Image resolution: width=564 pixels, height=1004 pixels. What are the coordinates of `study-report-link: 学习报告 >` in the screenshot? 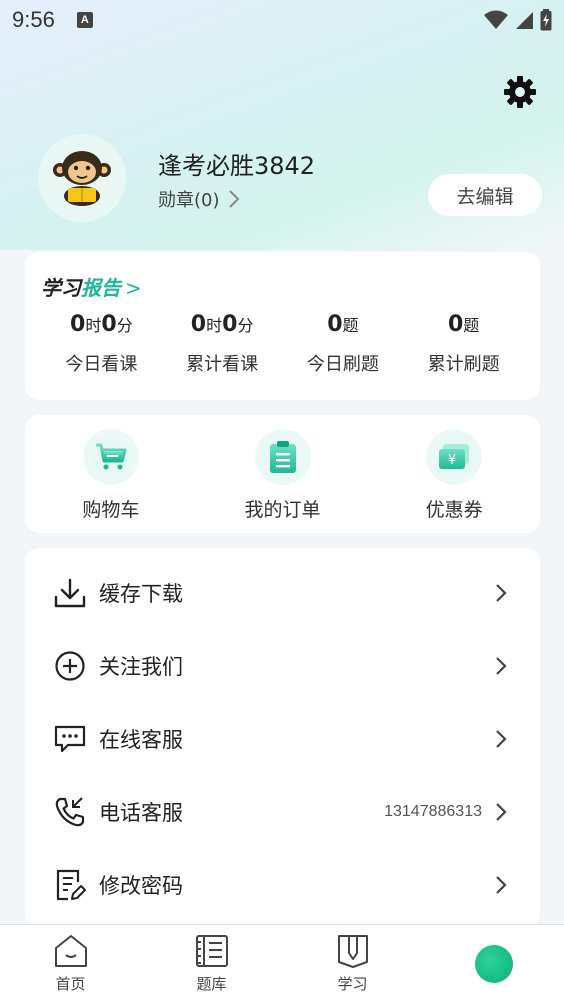 It's located at (91, 286).